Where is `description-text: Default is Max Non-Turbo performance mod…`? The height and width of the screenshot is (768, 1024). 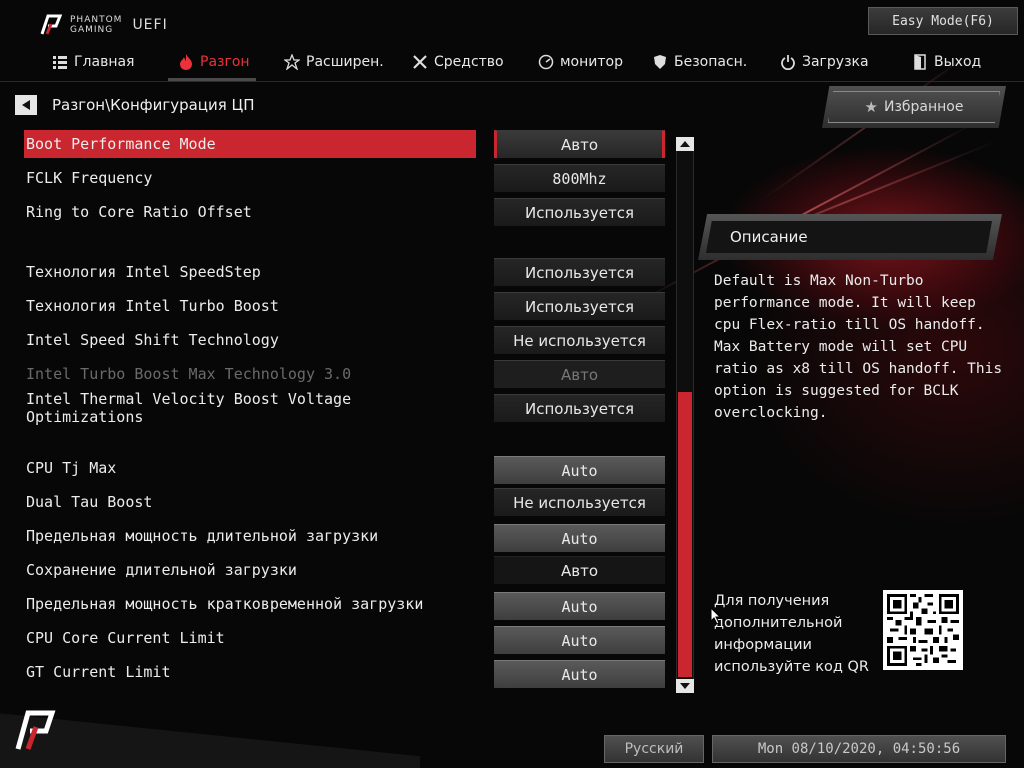
description-text: Default is Max Non-Turbo performance mod… is located at coordinates (858, 347).